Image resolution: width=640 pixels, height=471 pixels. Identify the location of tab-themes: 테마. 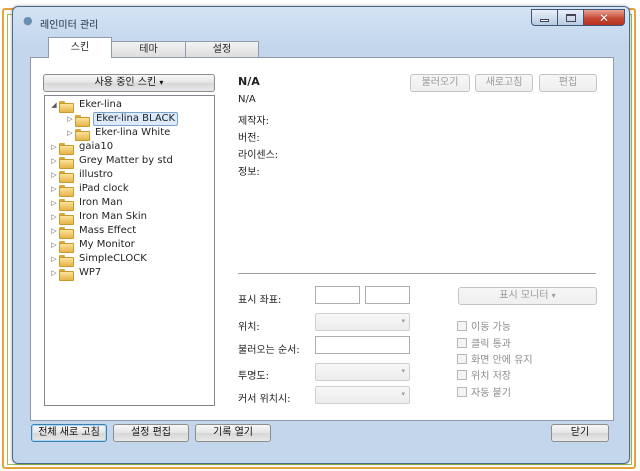
(148, 49).